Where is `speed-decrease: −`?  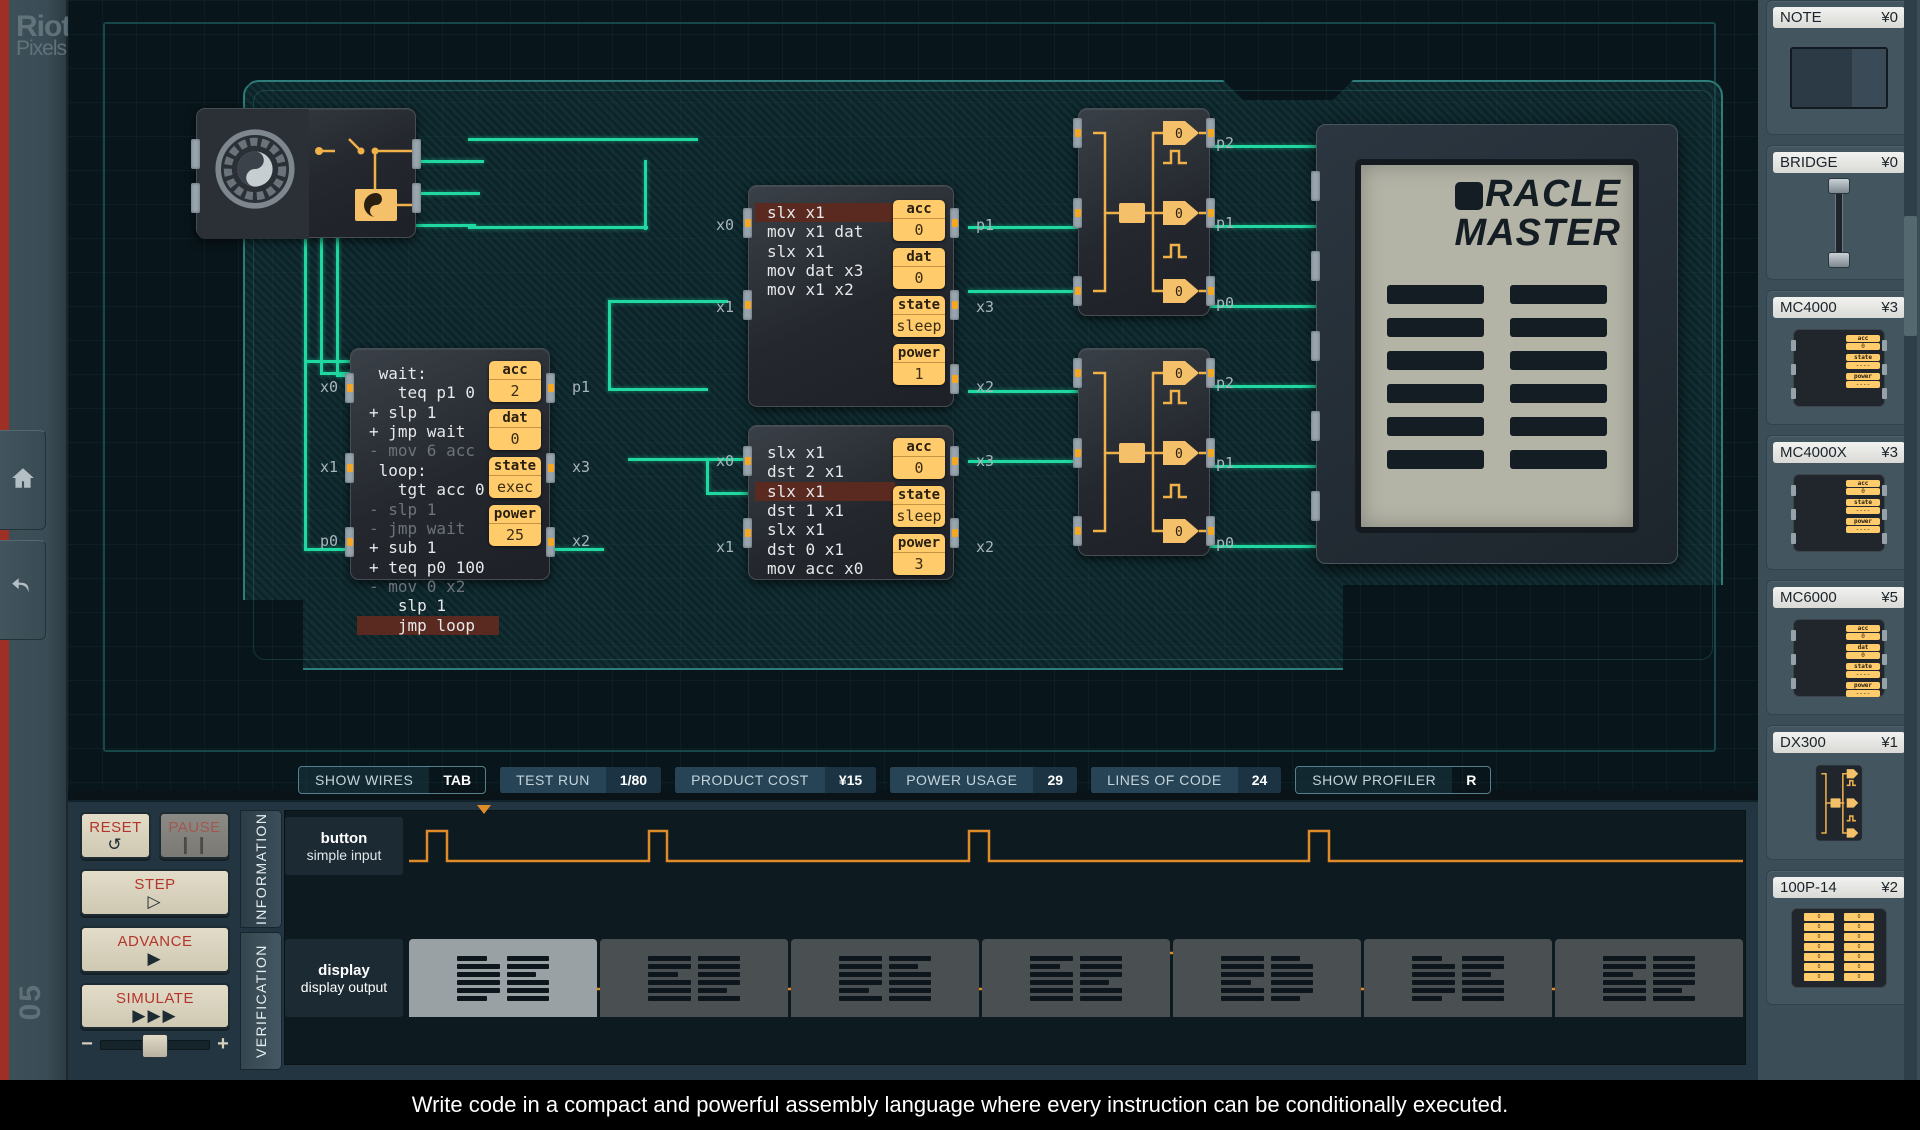 speed-decrease: − is located at coordinates (87, 1044).